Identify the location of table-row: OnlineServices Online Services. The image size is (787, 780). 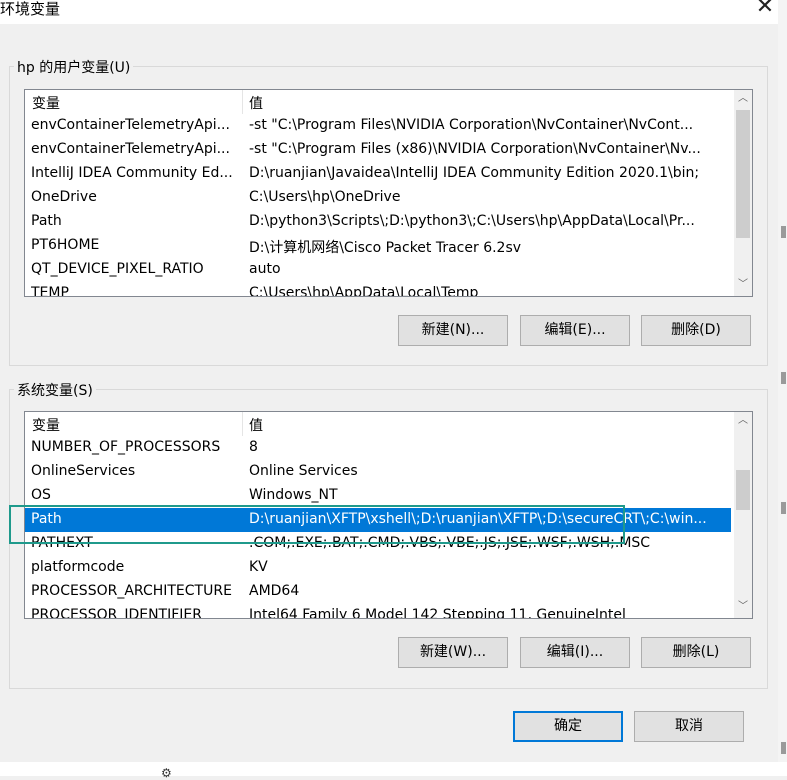
(378, 472).